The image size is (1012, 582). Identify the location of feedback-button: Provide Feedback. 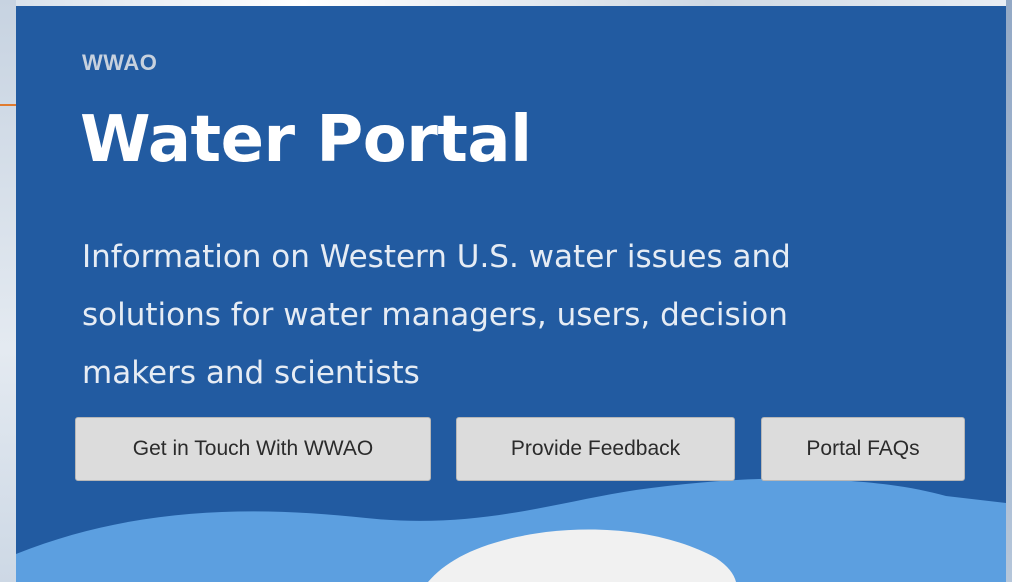
(595, 449).